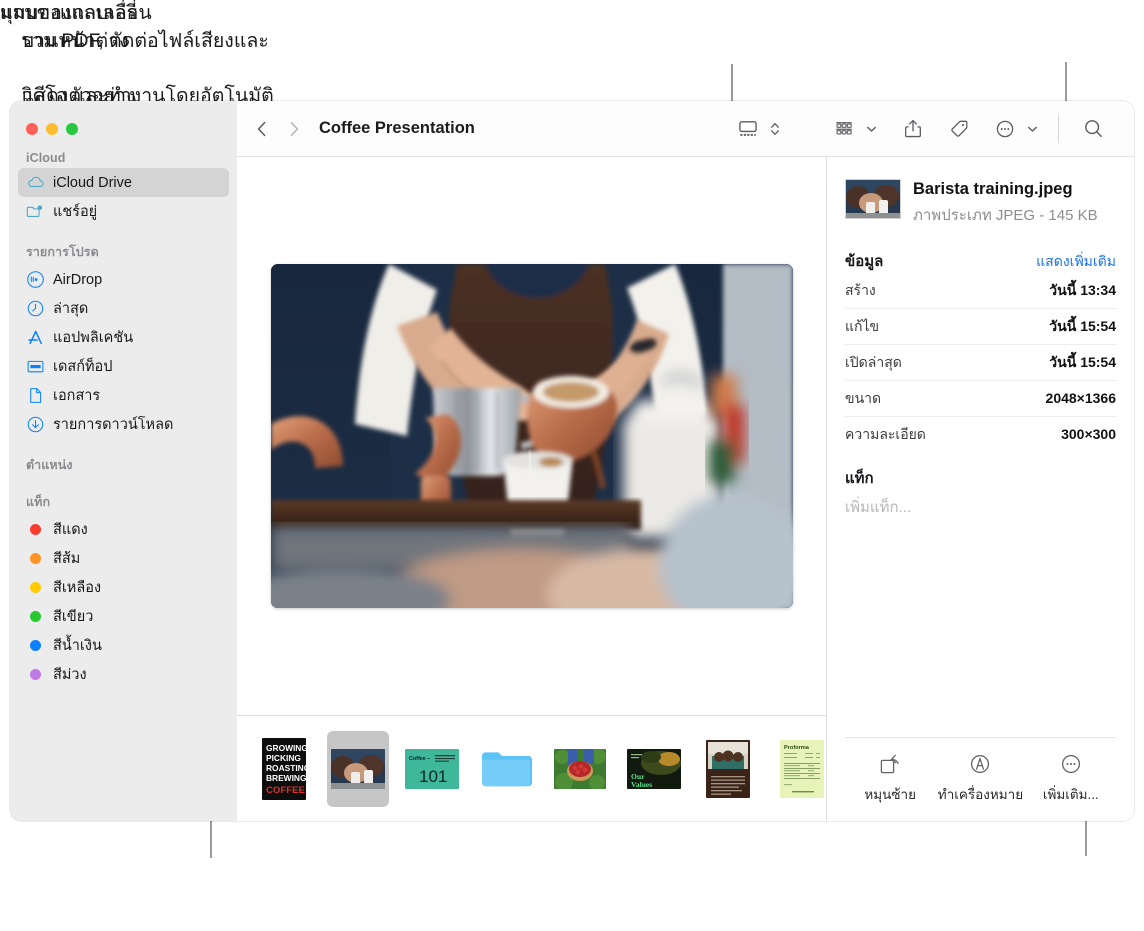 The height and width of the screenshot is (931, 1144). Describe the element at coordinates (123, 674) in the screenshot. I see `sidebar-item-tag-purple: สีม่วง` at that location.